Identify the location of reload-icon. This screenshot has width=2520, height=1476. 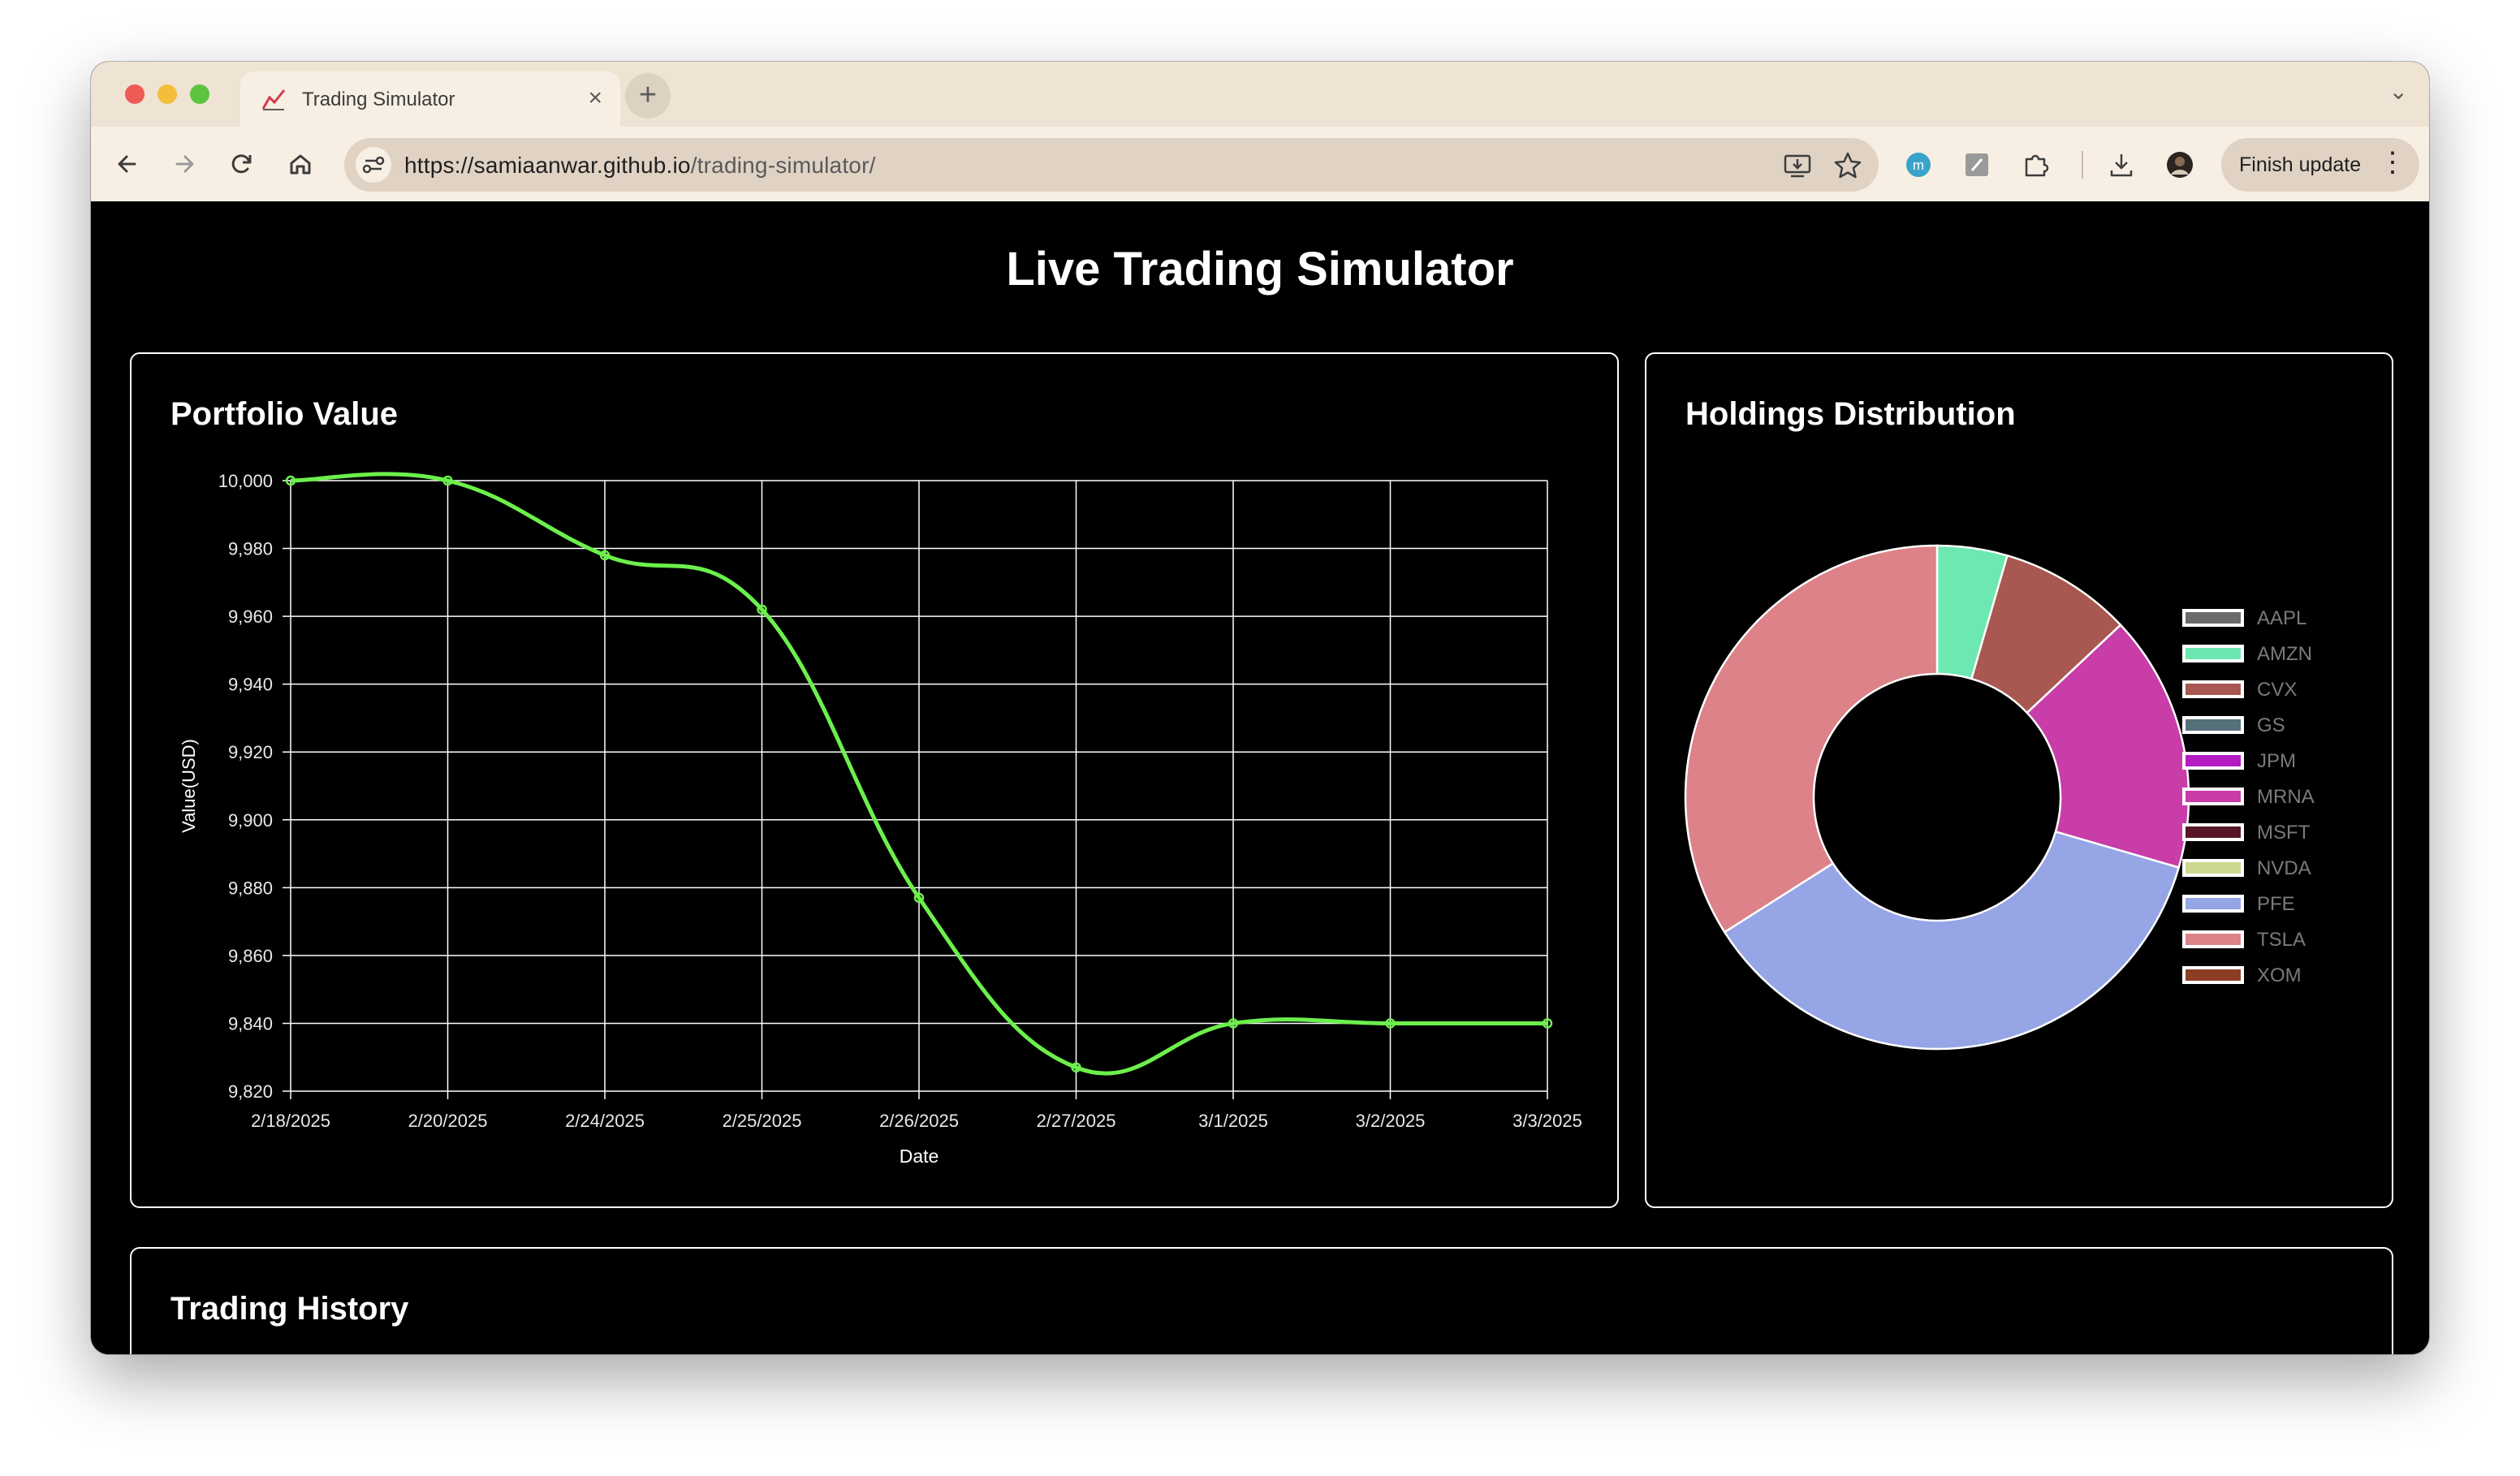
(242, 164).